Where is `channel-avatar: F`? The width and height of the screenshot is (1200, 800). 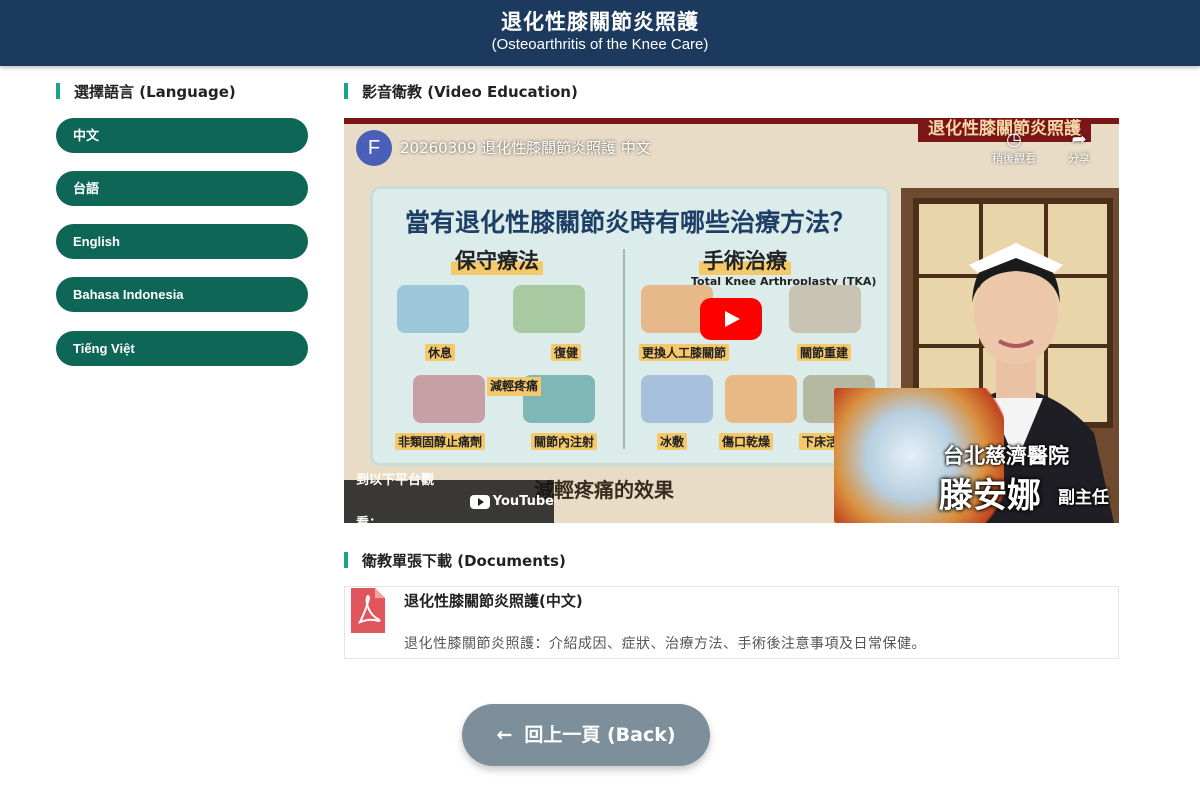 channel-avatar: F is located at coordinates (374, 148).